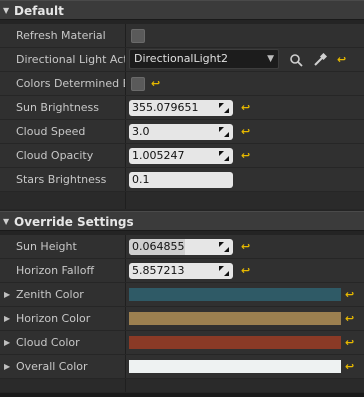  I want to click on row-colors-determined-by: Colors Determined By ↩, so click(182, 84).